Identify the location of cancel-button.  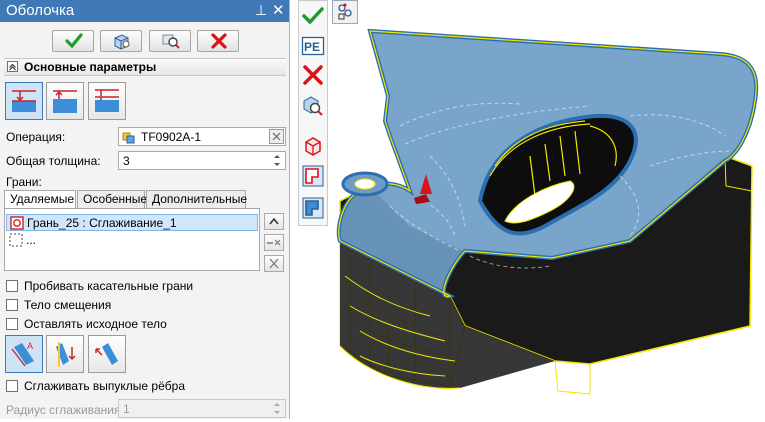
(218, 41).